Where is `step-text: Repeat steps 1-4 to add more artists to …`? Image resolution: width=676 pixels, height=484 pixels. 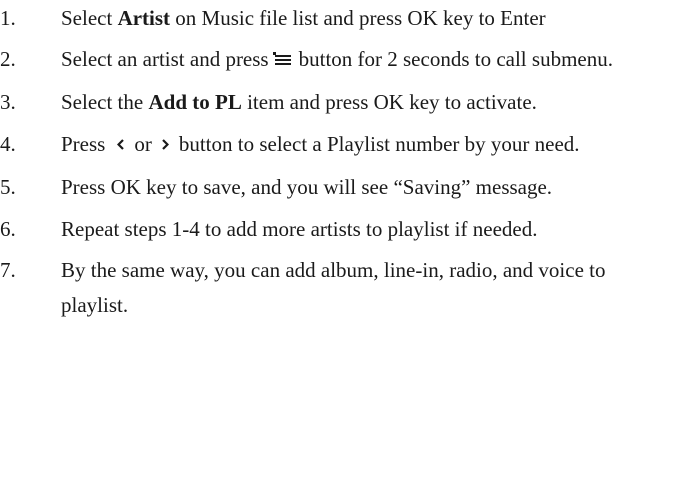 step-text: Repeat steps 1-4 to add more artists to … is located at coordinates (299, 229).